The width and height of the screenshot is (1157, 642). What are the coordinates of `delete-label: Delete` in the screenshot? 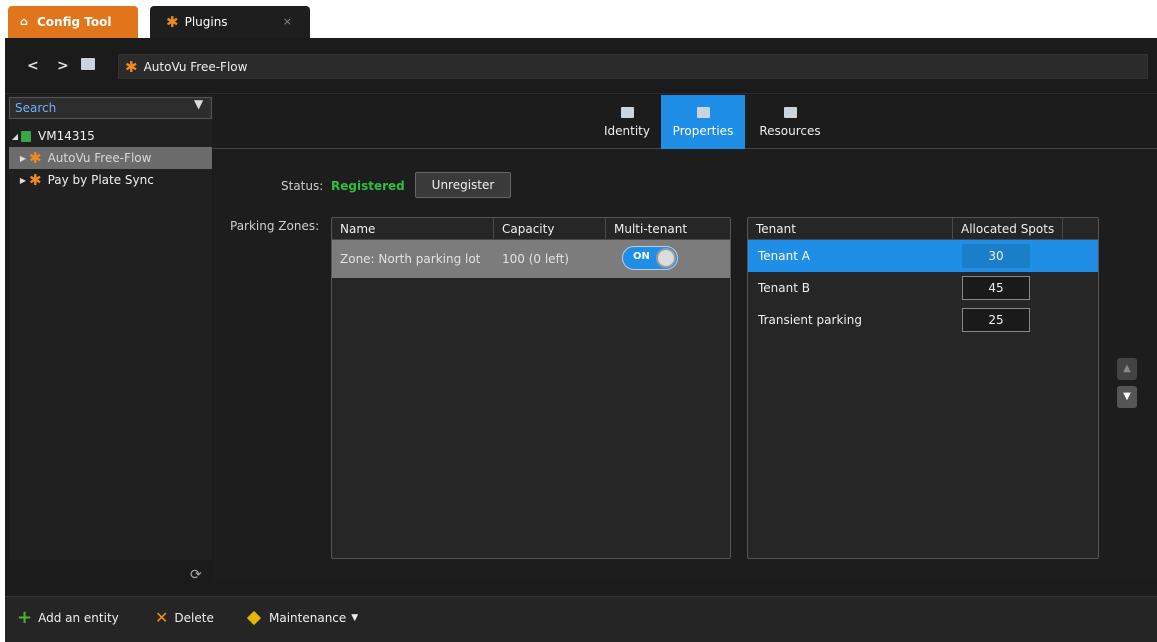 It's located at (194, 618).